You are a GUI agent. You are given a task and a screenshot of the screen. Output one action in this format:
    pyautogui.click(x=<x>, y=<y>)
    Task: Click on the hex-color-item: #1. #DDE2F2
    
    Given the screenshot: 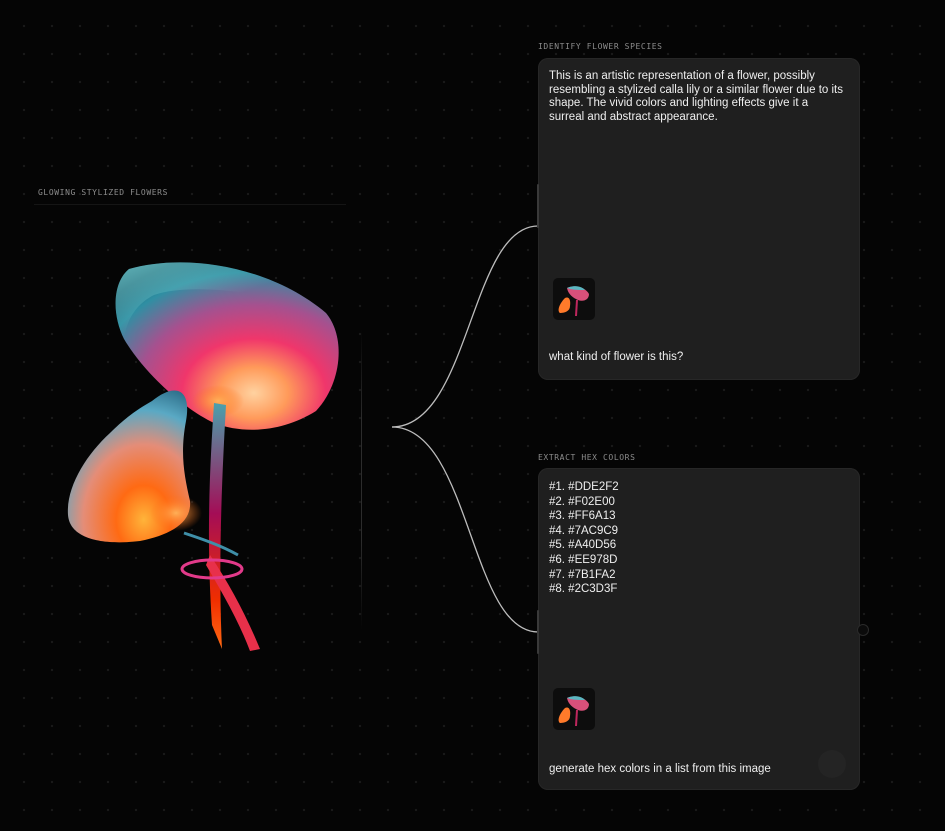 What is the action you would take?
    pyautogui.click(x=584, y=487)
    